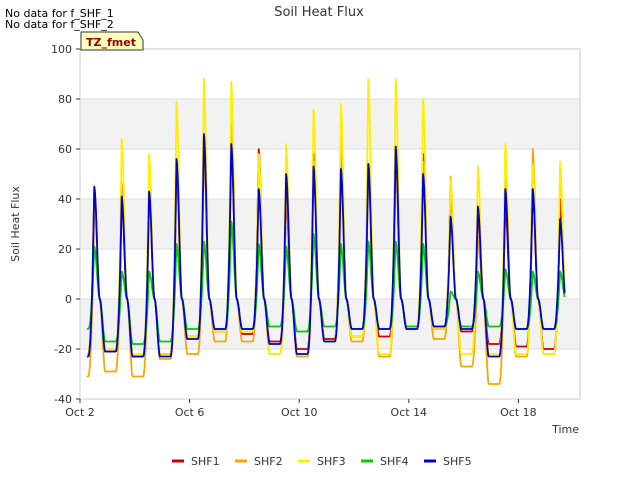 This screenshot has height=480, width=640. I want to click on y-tick-label: 20, so click(65, 249).